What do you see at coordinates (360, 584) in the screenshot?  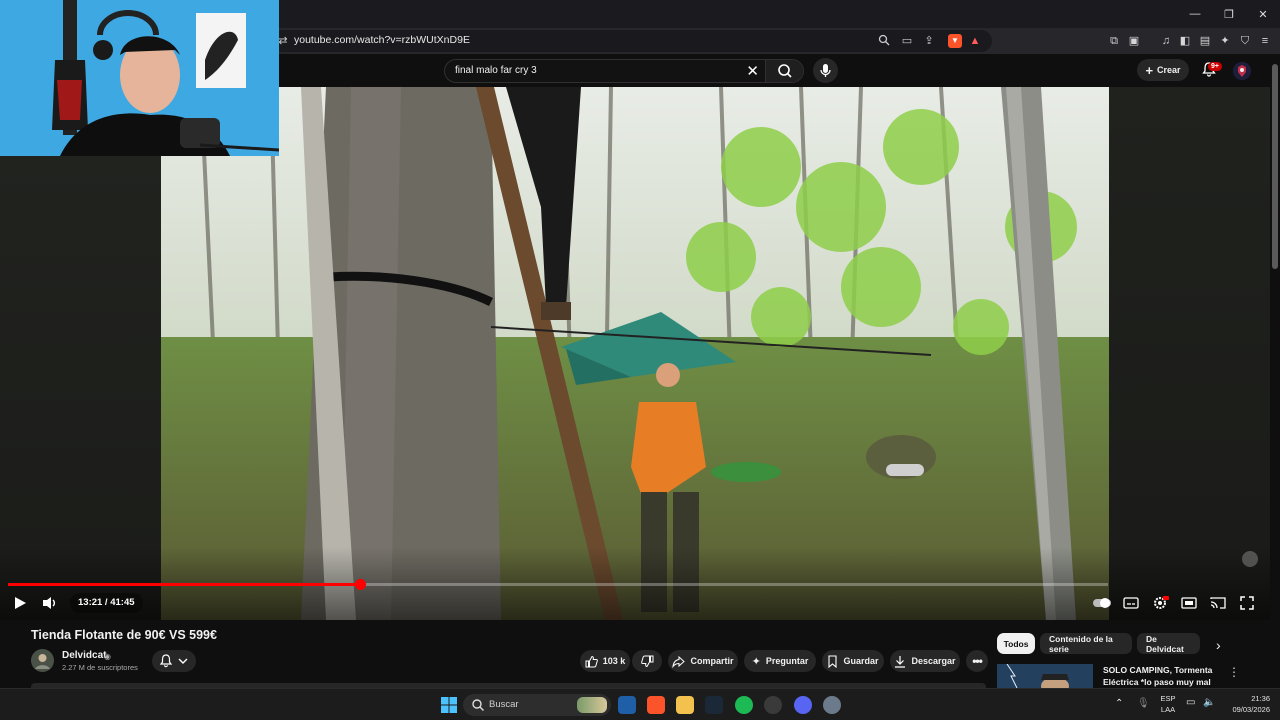 I see `progress-scrubber` at bounding box center [360, 584].